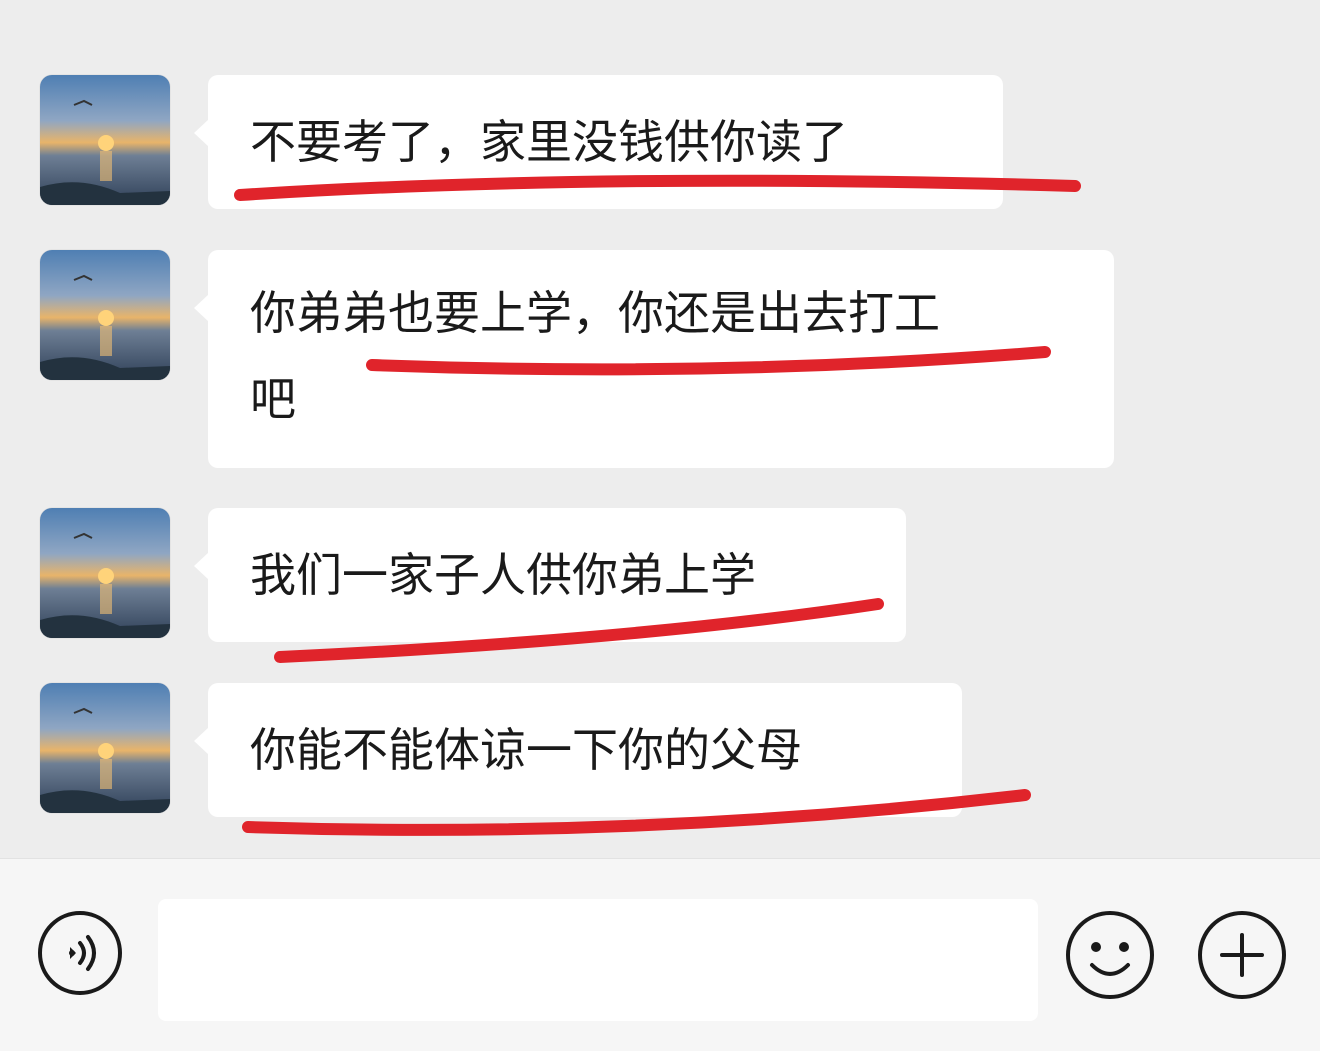  Describe the element at coordinates (1110, 955) in the screenshot. I see `emoji-icon` at that location.